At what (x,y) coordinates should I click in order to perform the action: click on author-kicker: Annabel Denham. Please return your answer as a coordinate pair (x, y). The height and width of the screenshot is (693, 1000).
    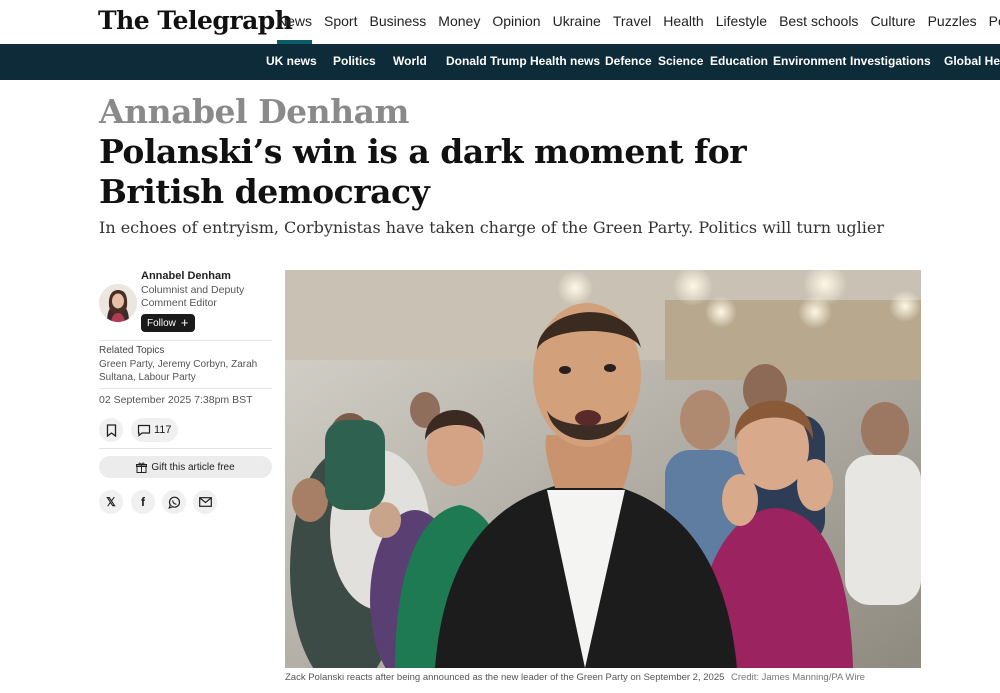
    Looking at the image, I should click on (254, 111).